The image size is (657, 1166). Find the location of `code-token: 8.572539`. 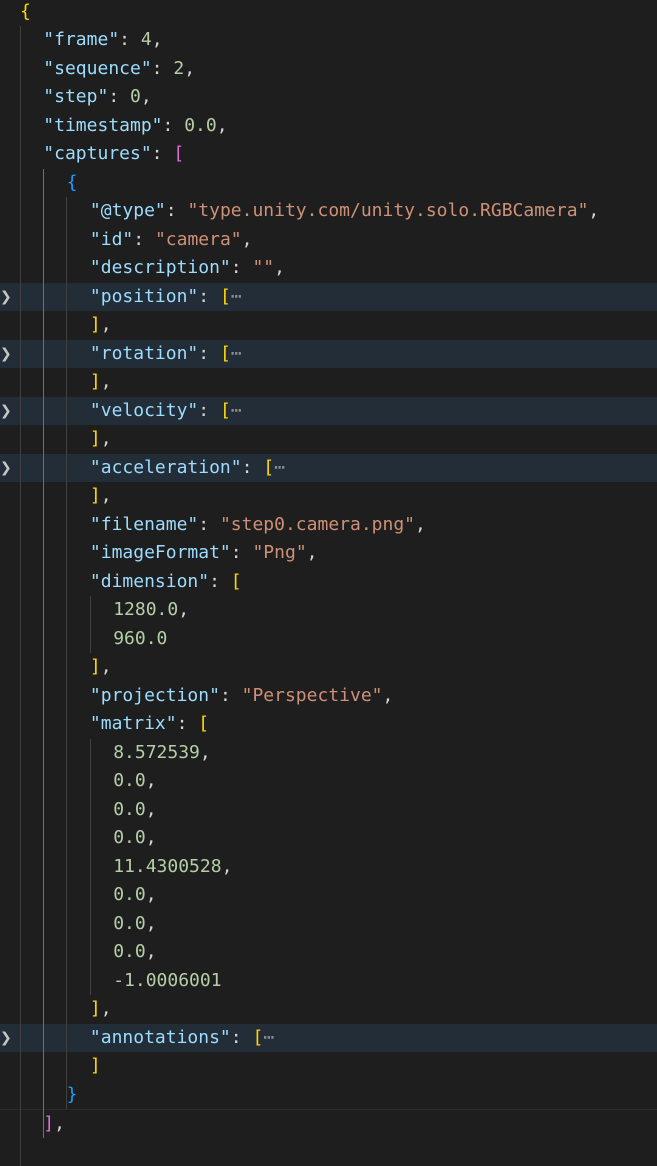

code-token: 8.572539 is located at coordinates (156, 752).